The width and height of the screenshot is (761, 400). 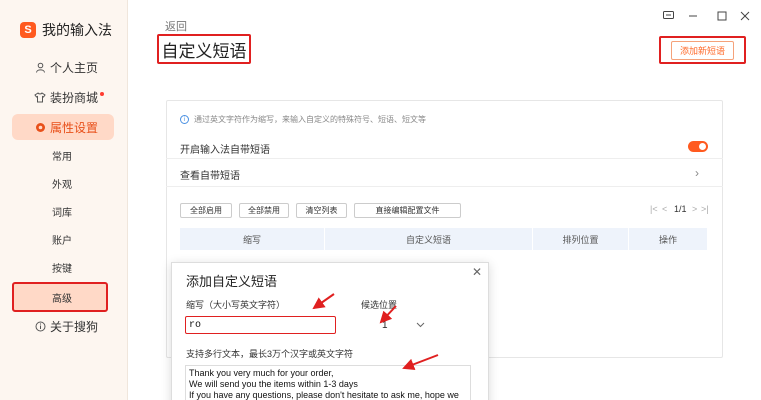 What do you see at coordinates (310, 119) in the screenshot?
I see `tip-label: 通过英文字符作为缩写，来输入自定义的特殊符号、短语、短文等` at bounding box center [310, 119].